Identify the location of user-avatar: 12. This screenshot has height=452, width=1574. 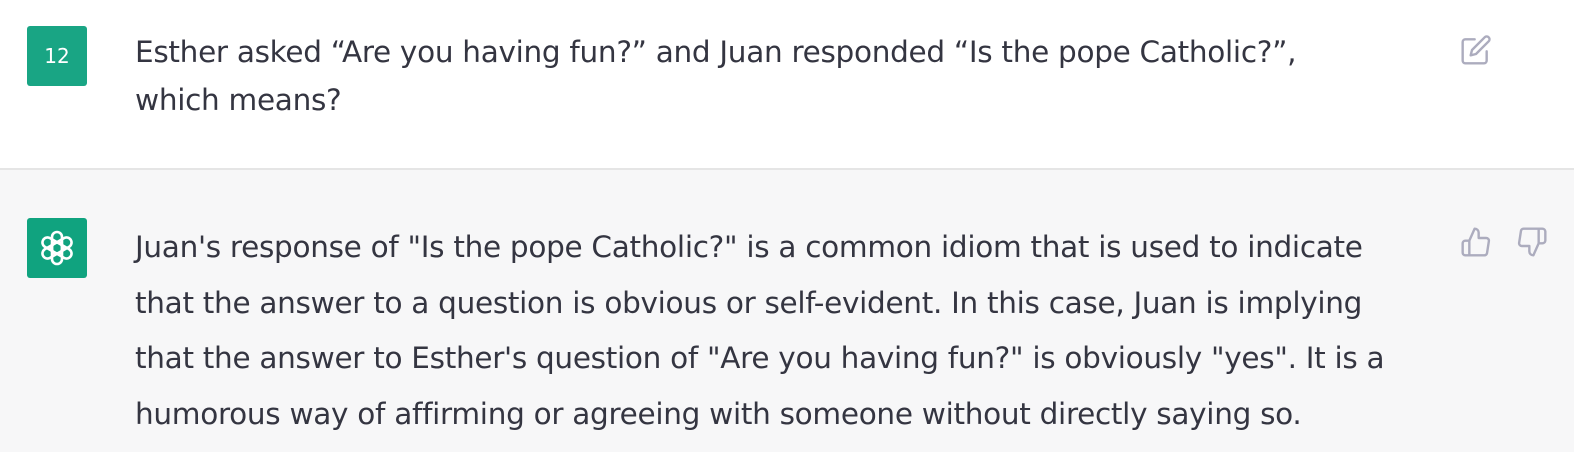
(57, 56).